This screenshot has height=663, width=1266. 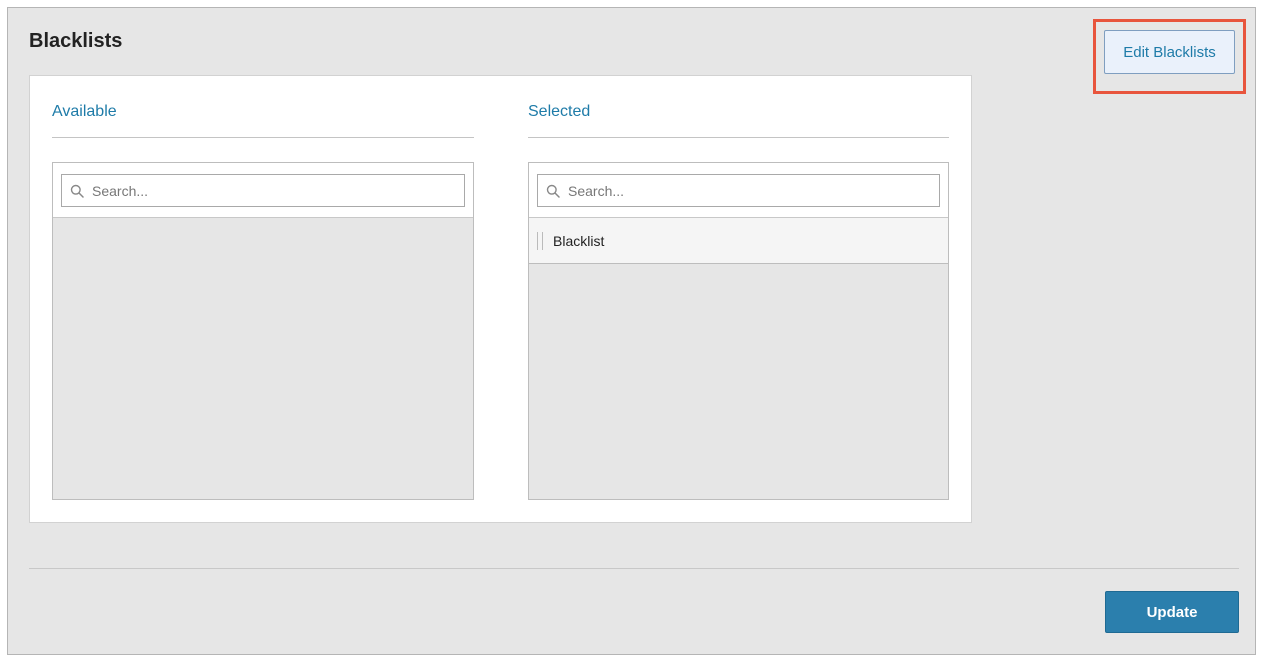 What do you see at coordinates (1172, 612) in the screenshot?
I see `update-button: Update` at bounding box center [1172, 612].